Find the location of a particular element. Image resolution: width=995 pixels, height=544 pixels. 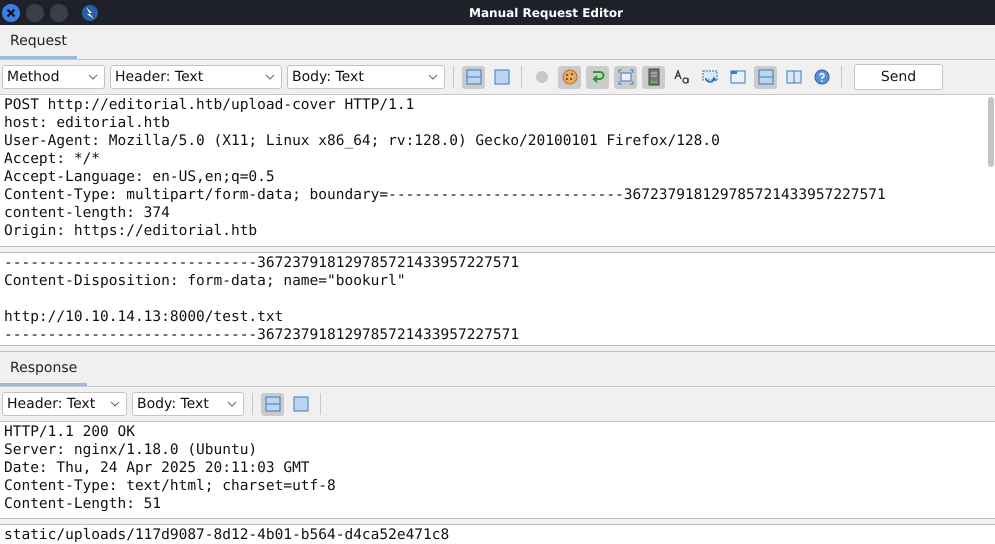

code-line: static/uploads/117d9087-8d12-4b01-b564-d4ca52e471c8 is located at coordinates (227, 535).